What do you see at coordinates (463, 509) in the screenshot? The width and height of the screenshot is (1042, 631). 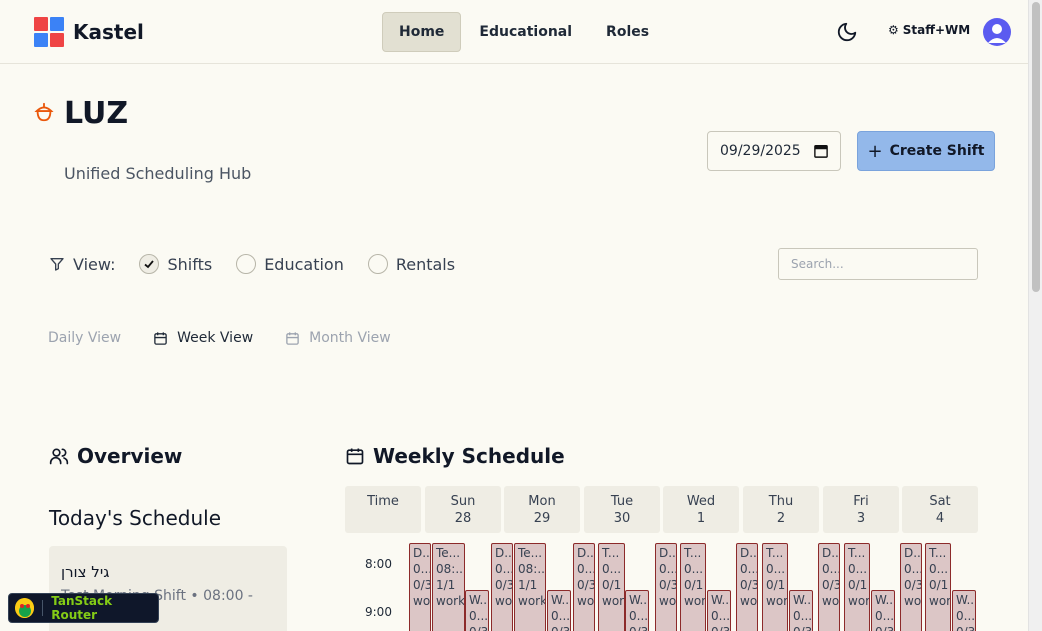 I see `day-header-sun: Sun 28` at bounding box center [463, 509].